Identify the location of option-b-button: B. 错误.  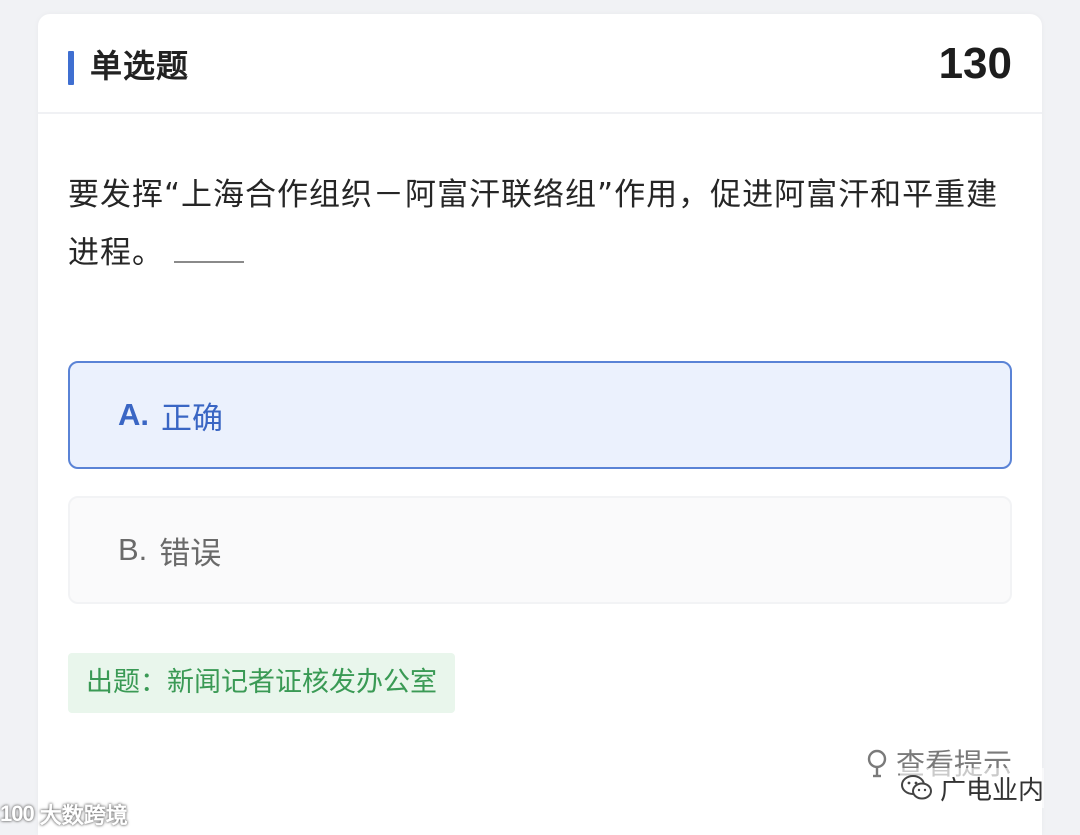
(540, 550).